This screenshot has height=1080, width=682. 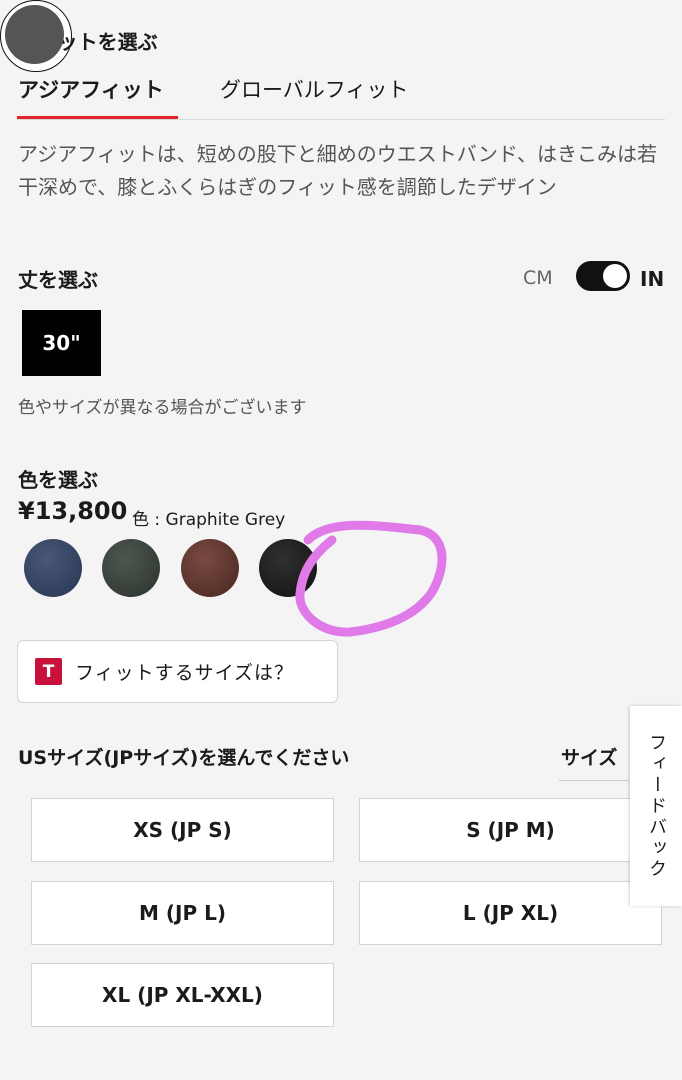 What do you see at coordinates (185, 673) in the screenshot?
I see `fit-finder-label: フィットするサイズは？` at bounding box center [185, 673].